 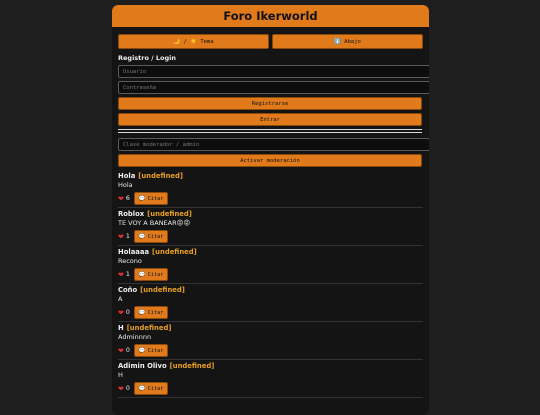 I want to click on post-actions: ❤ 6 💬 Citar, so click(x=270, y=198).